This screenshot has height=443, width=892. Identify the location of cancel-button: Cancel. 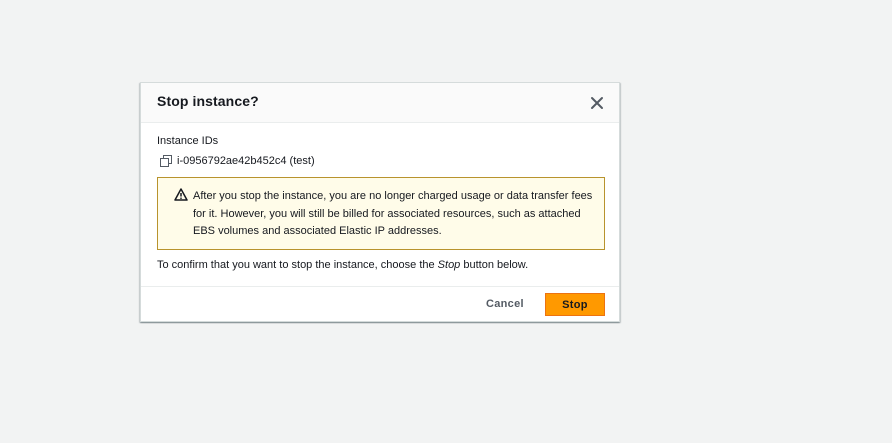
(505, 304).